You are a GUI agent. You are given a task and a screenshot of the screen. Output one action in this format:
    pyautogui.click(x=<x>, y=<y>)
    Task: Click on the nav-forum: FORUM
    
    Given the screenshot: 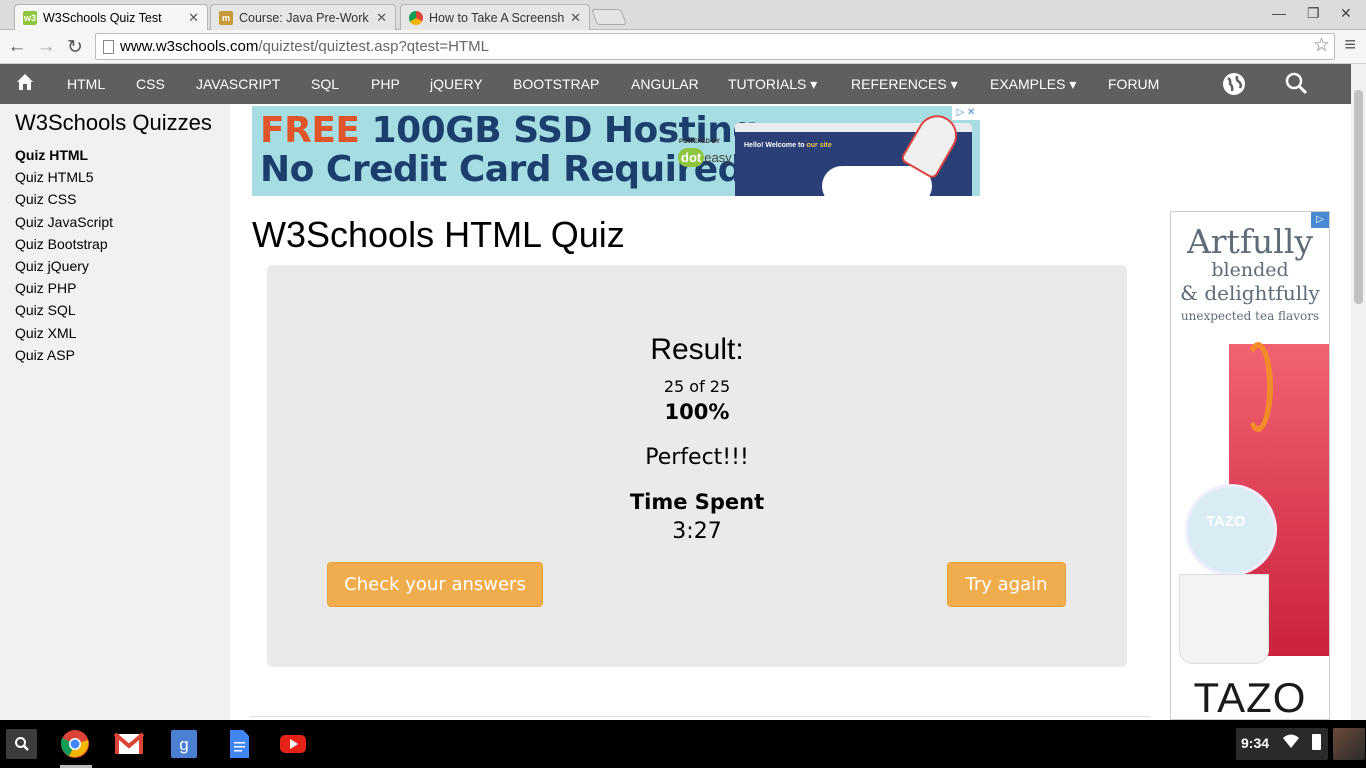 What is the action you would take?
    pyautogui.click(x=1133, y=84)
    